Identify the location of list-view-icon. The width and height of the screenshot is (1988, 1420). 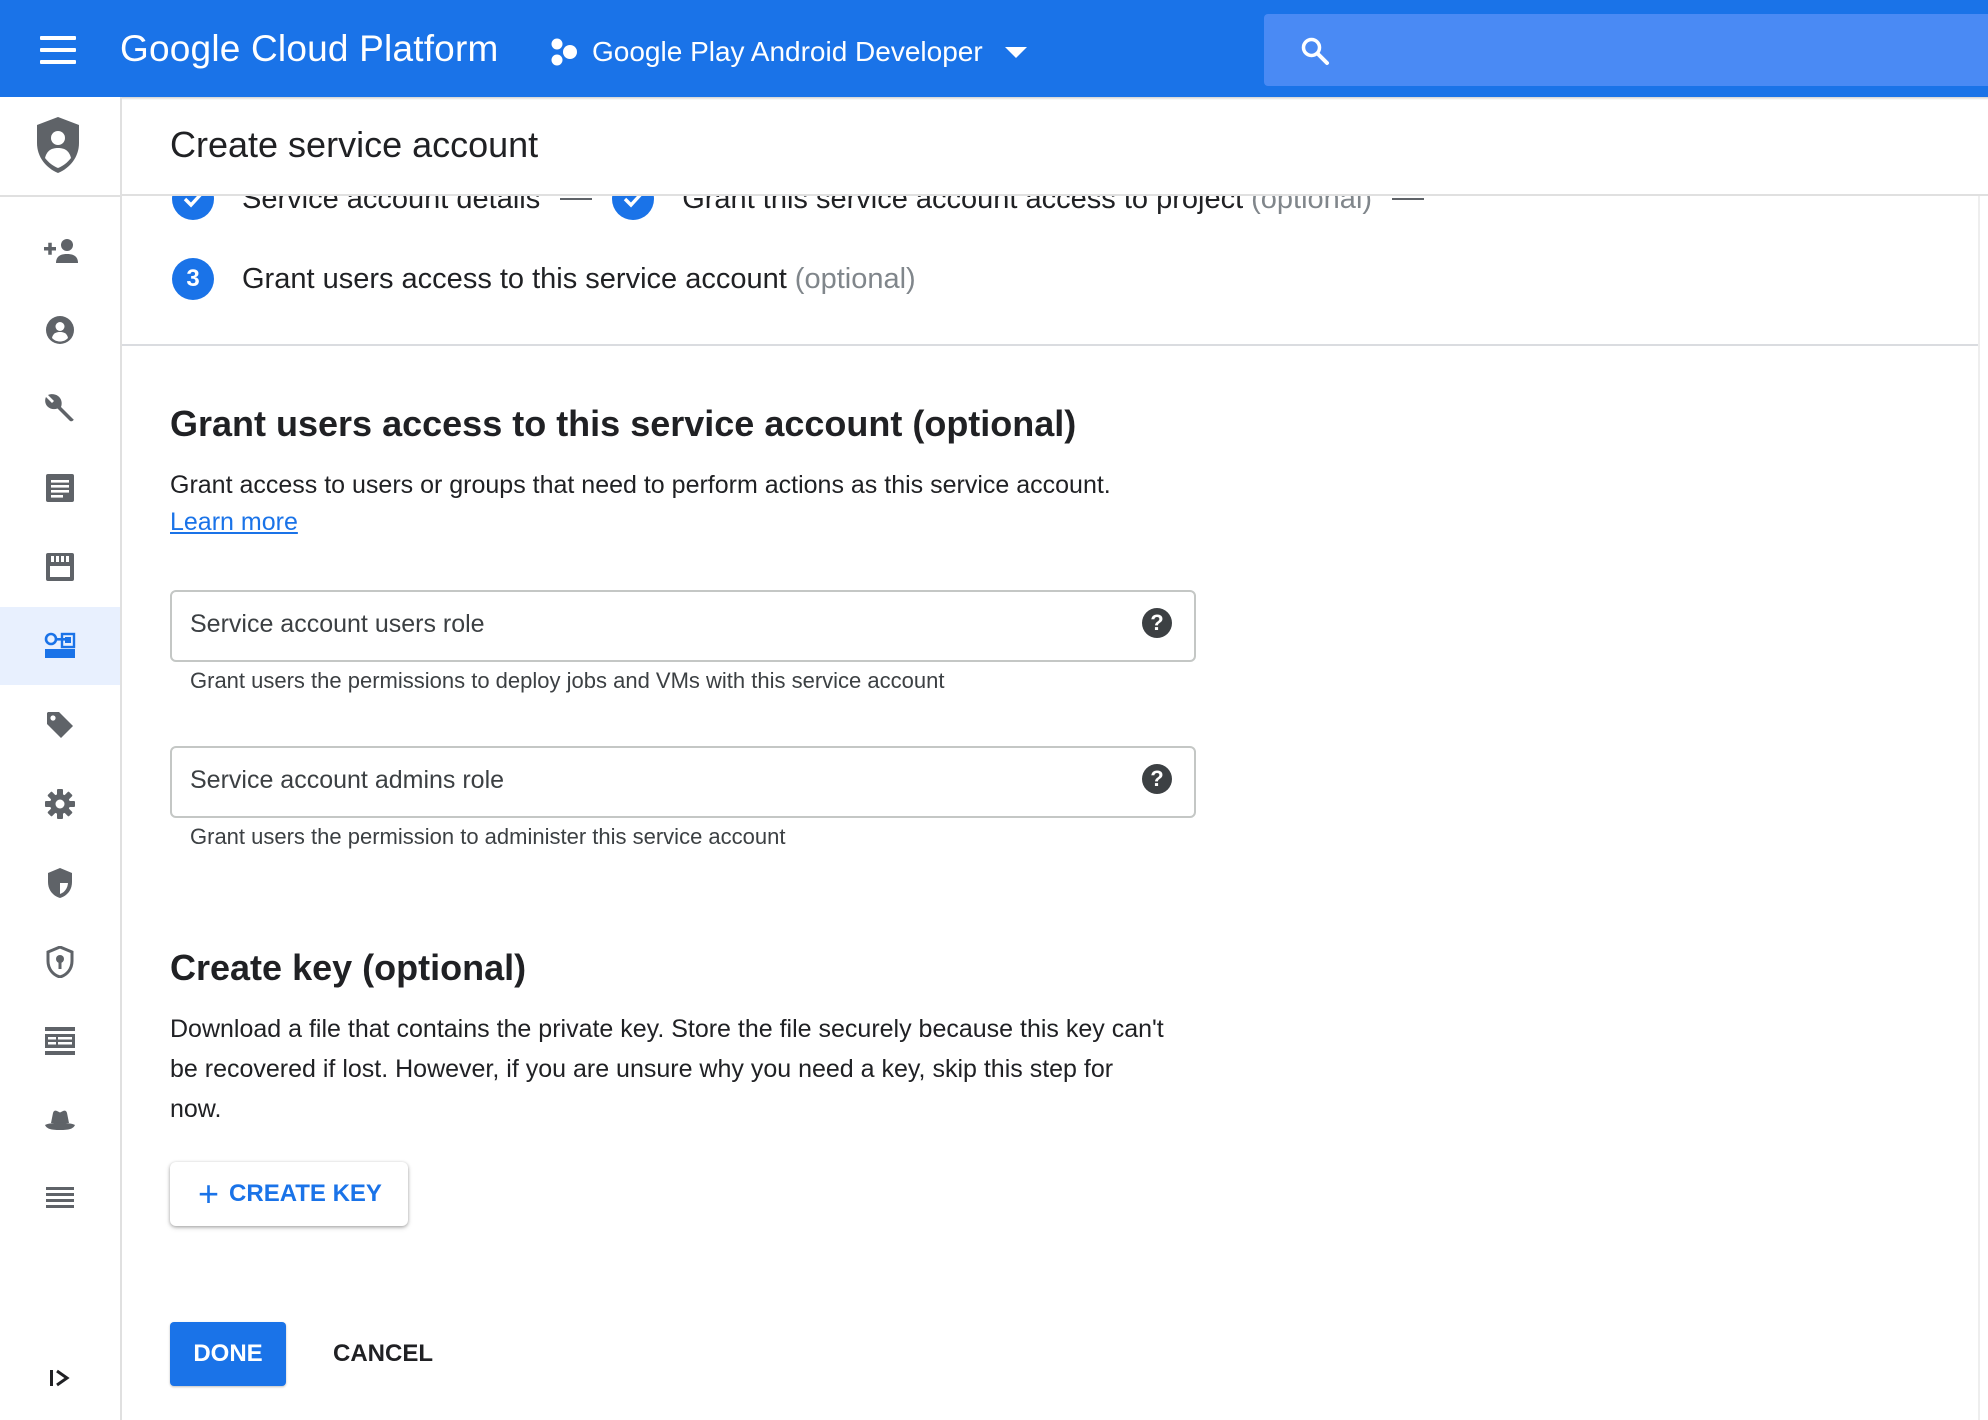
(60, 1041).